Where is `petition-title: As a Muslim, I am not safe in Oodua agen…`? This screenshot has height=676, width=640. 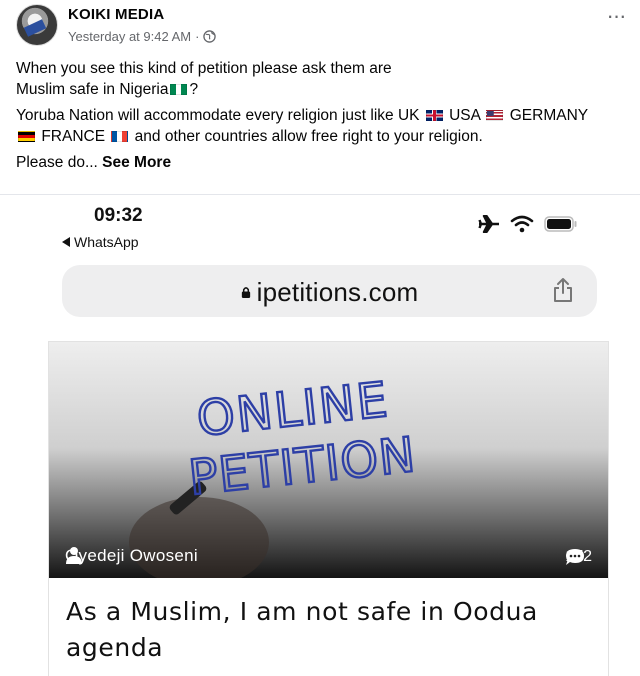
petition-title: As a Muslim, I am not safe in Oodua agen… is located at coordinates (326, 630).